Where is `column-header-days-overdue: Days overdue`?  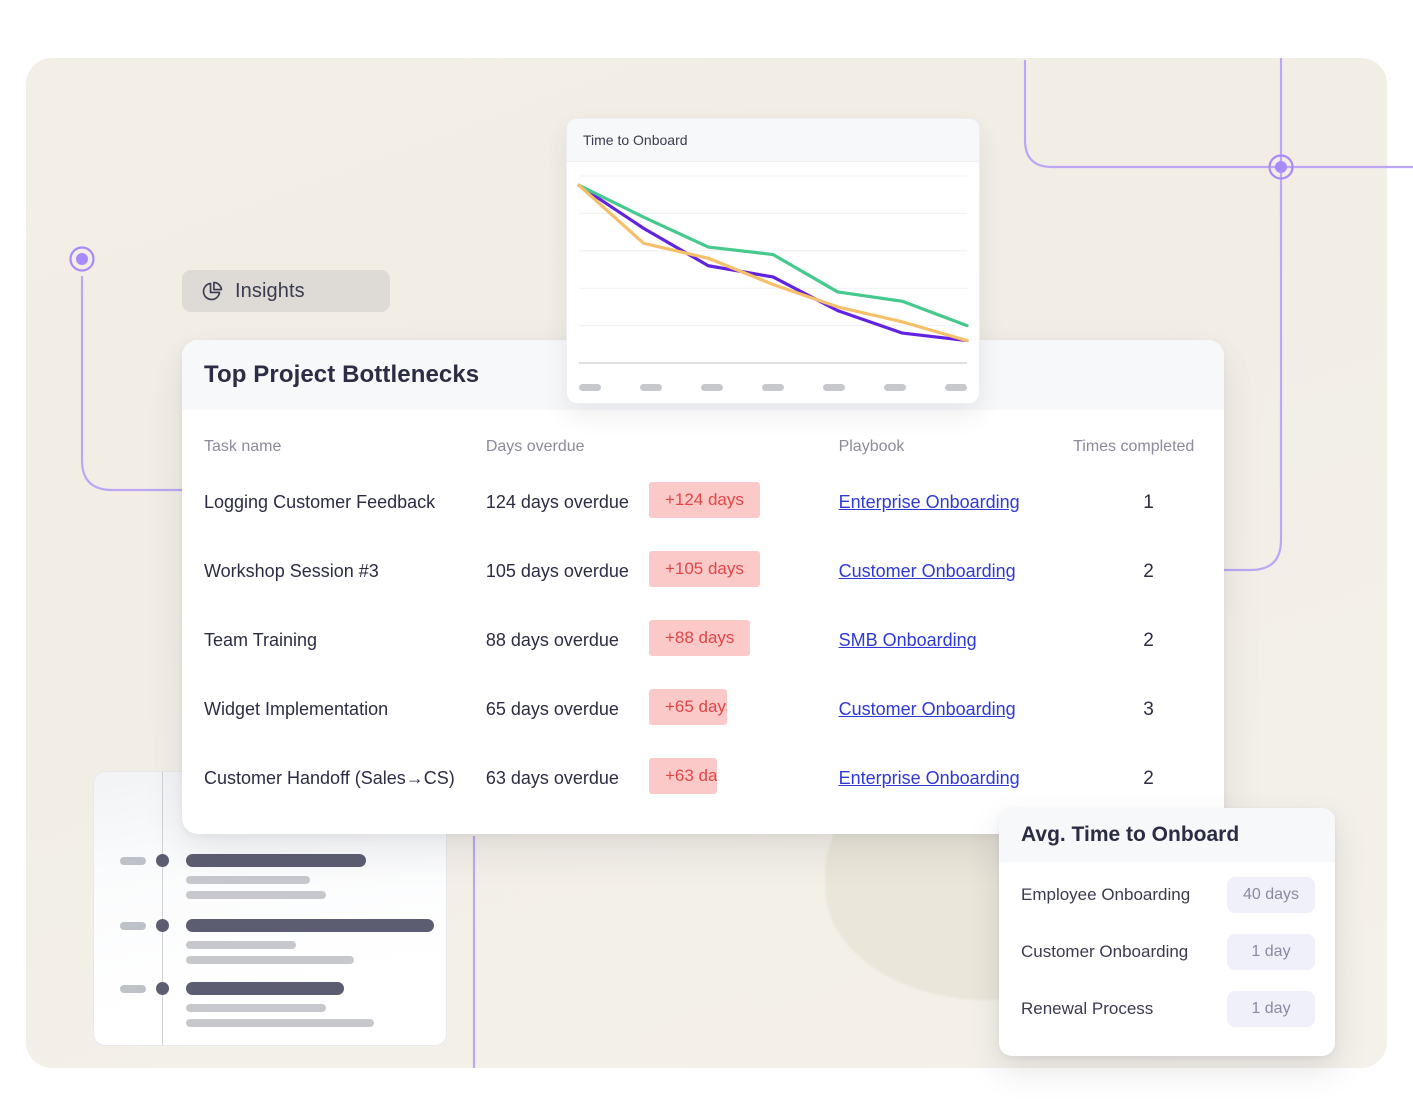
column-header-days-overdue: Days overdue is located at coordinates (535, 446).